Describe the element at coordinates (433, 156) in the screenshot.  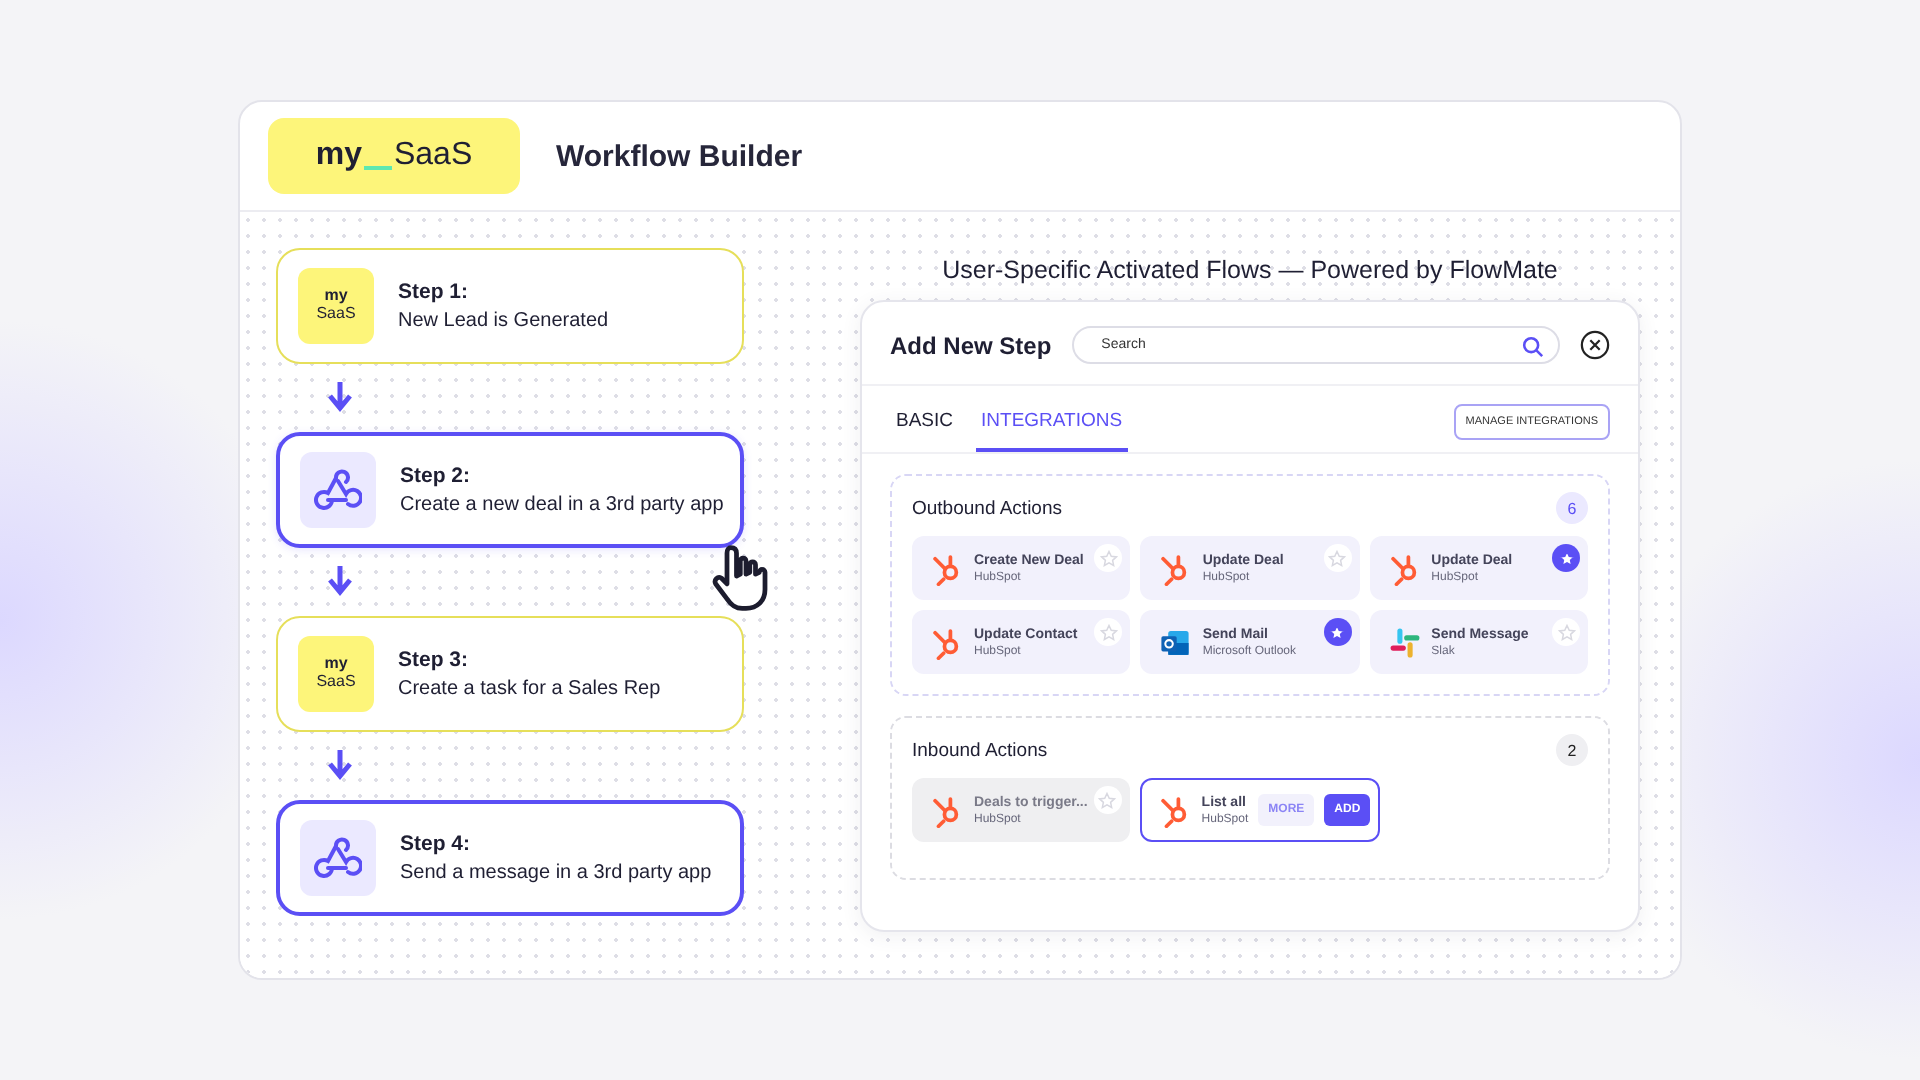
I see `logo-text: SaaS` at that location.